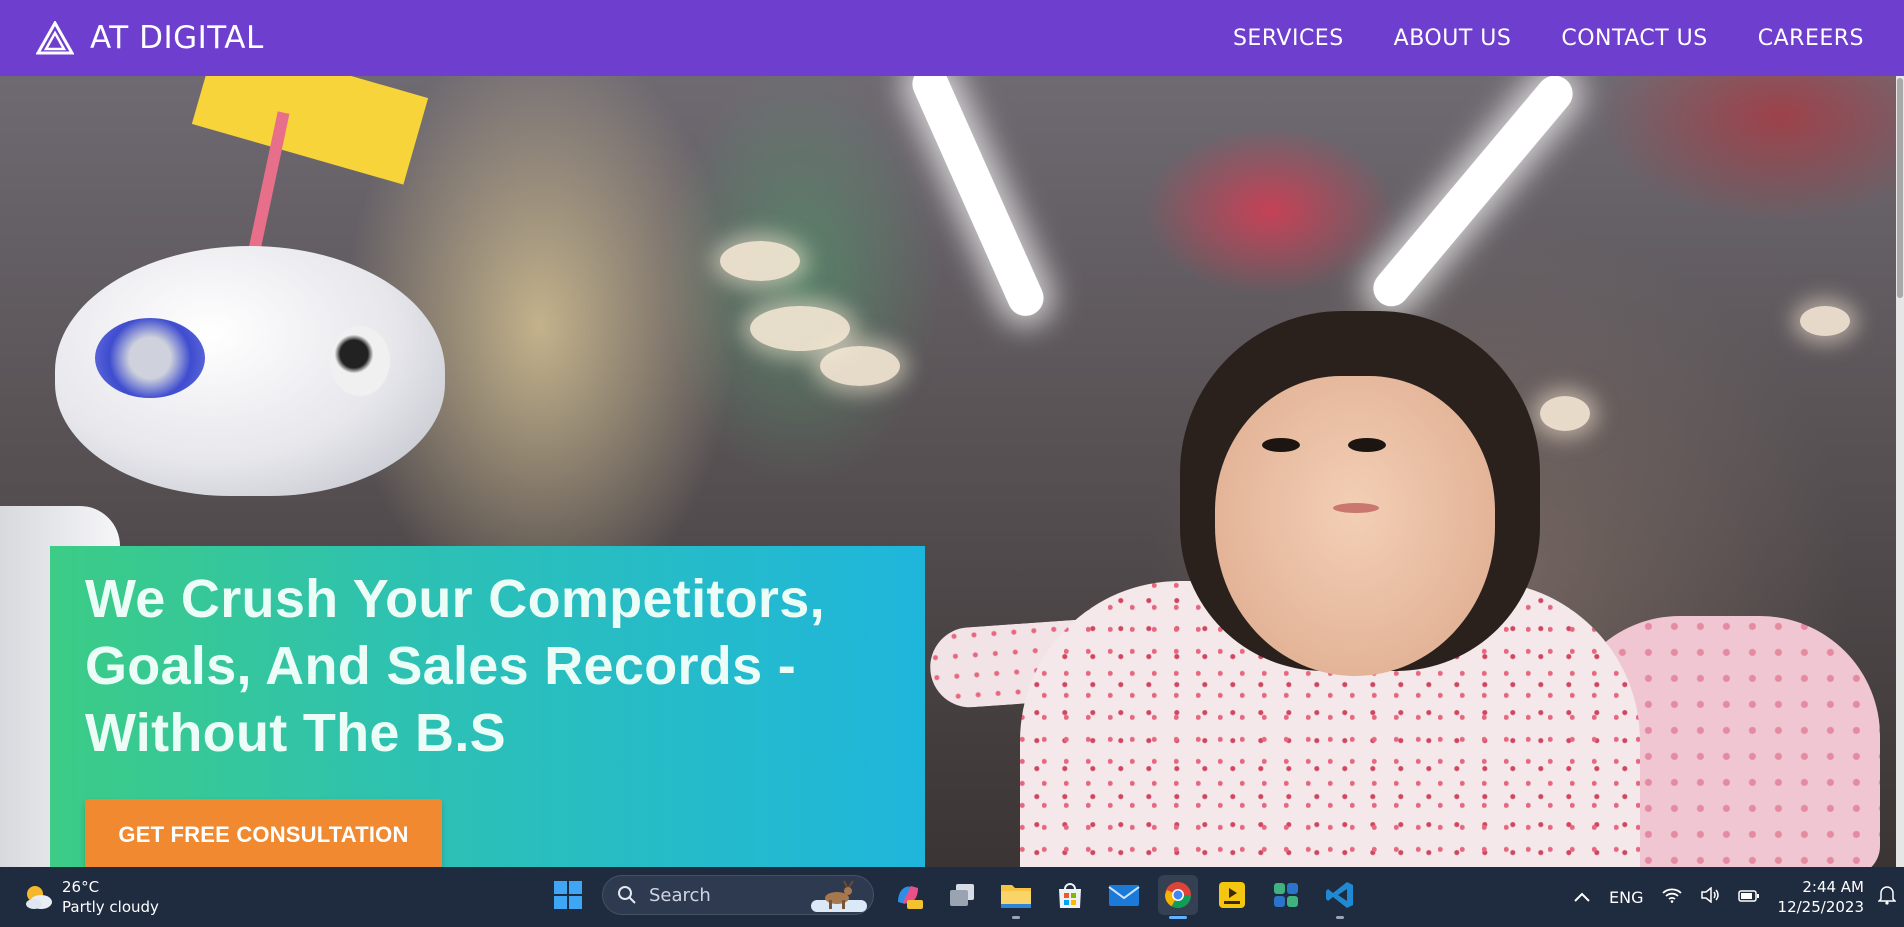  I want to click on nav-link-services: SERVICES, so click(1288, 38).